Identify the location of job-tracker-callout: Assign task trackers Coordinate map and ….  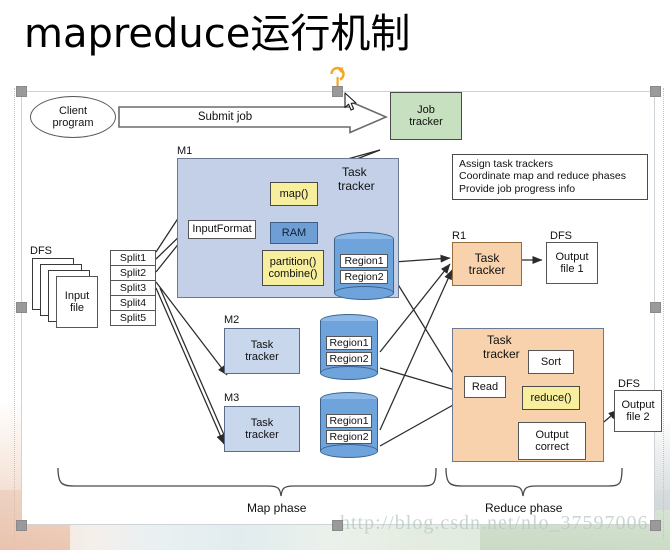
(550, 177).